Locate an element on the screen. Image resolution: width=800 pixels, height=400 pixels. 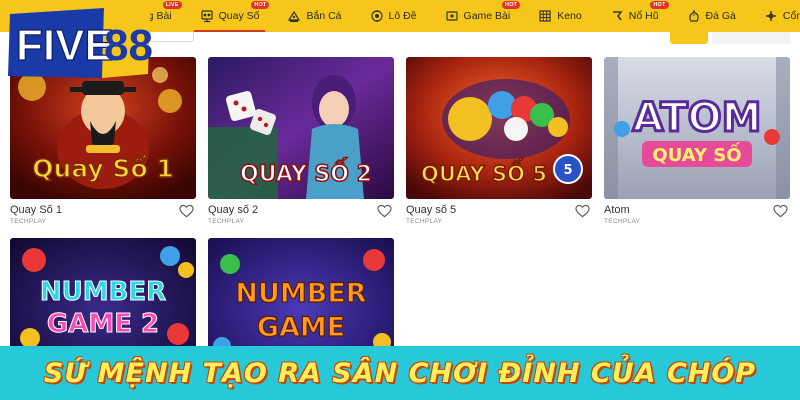
nav-label: Quay Số is located at coordinates (239, 16).